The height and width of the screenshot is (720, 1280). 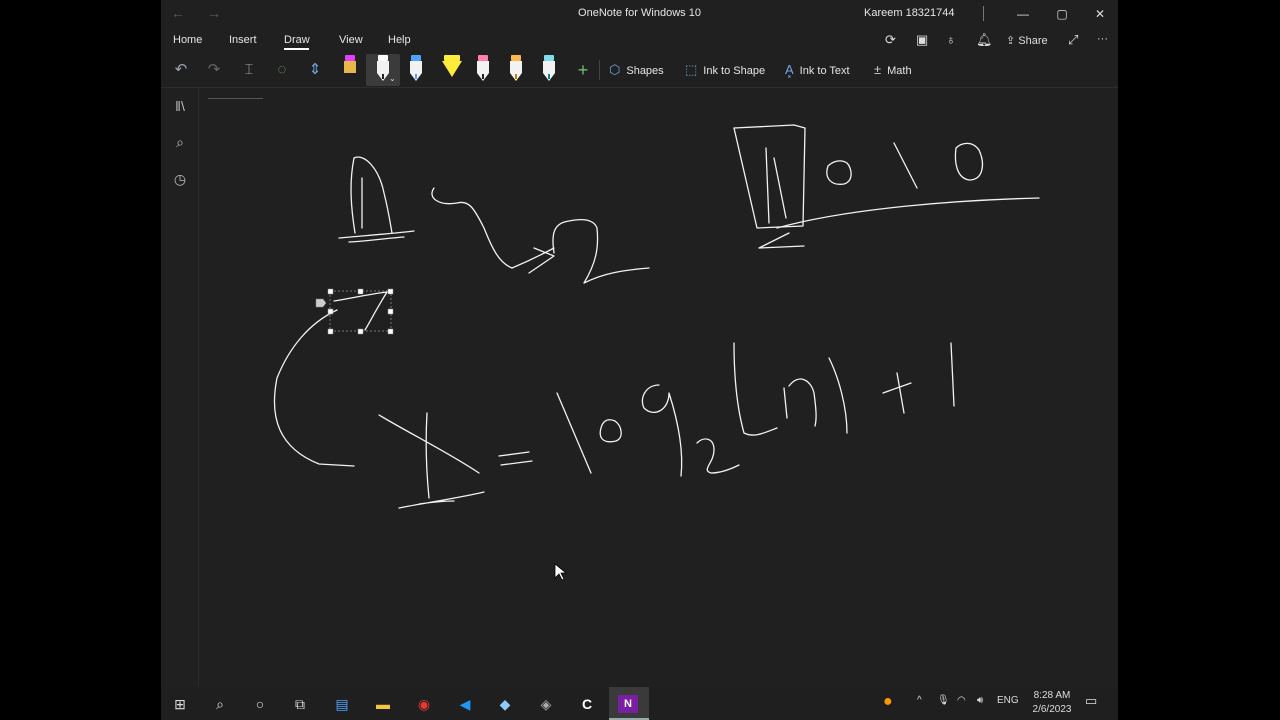 I want to click on lasso-select-icon: ◌, so click(x=282, y=70).